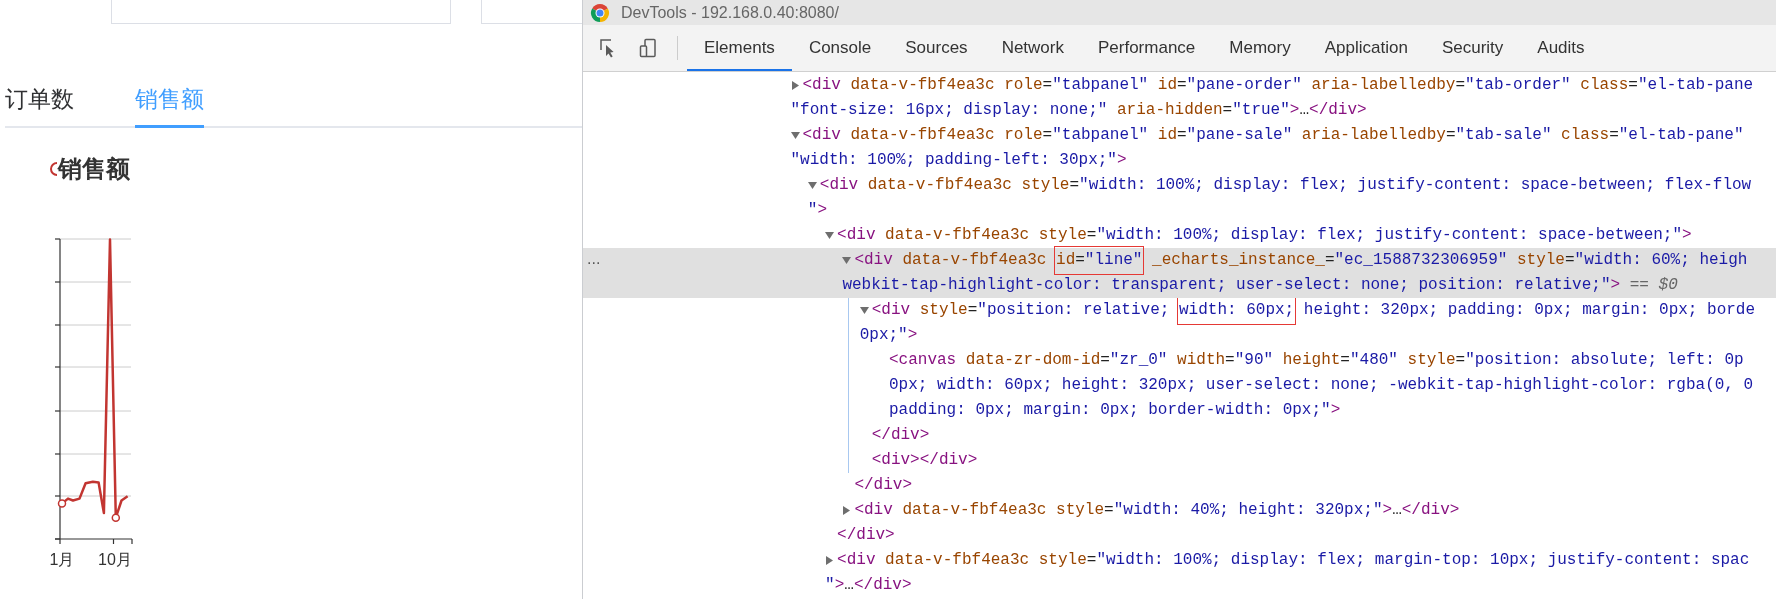 Image resolution: width=1776 pixels, height=599 pixels. I want to click on code-text: <div data-v-fbf4ea3c style="width: 100%; display: flex; justify-content: space-between;">, so click(1264, 235).